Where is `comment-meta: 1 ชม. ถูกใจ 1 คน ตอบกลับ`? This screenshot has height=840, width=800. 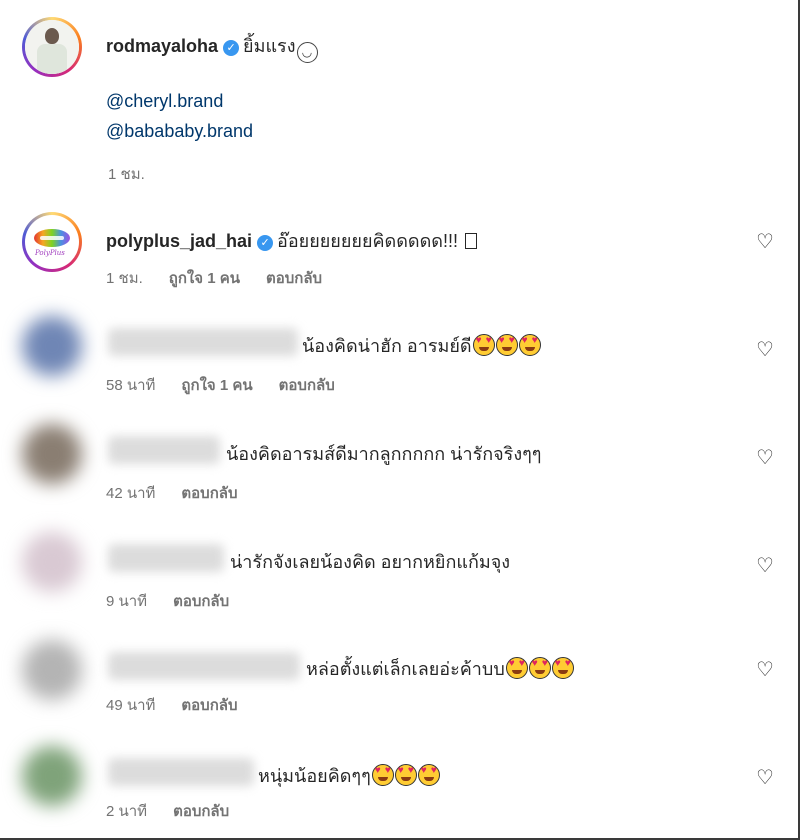
comment-meta: 1 ชม. ถูกใจ 1 คน ตอบกลับ is located at coordinates (227, 278).